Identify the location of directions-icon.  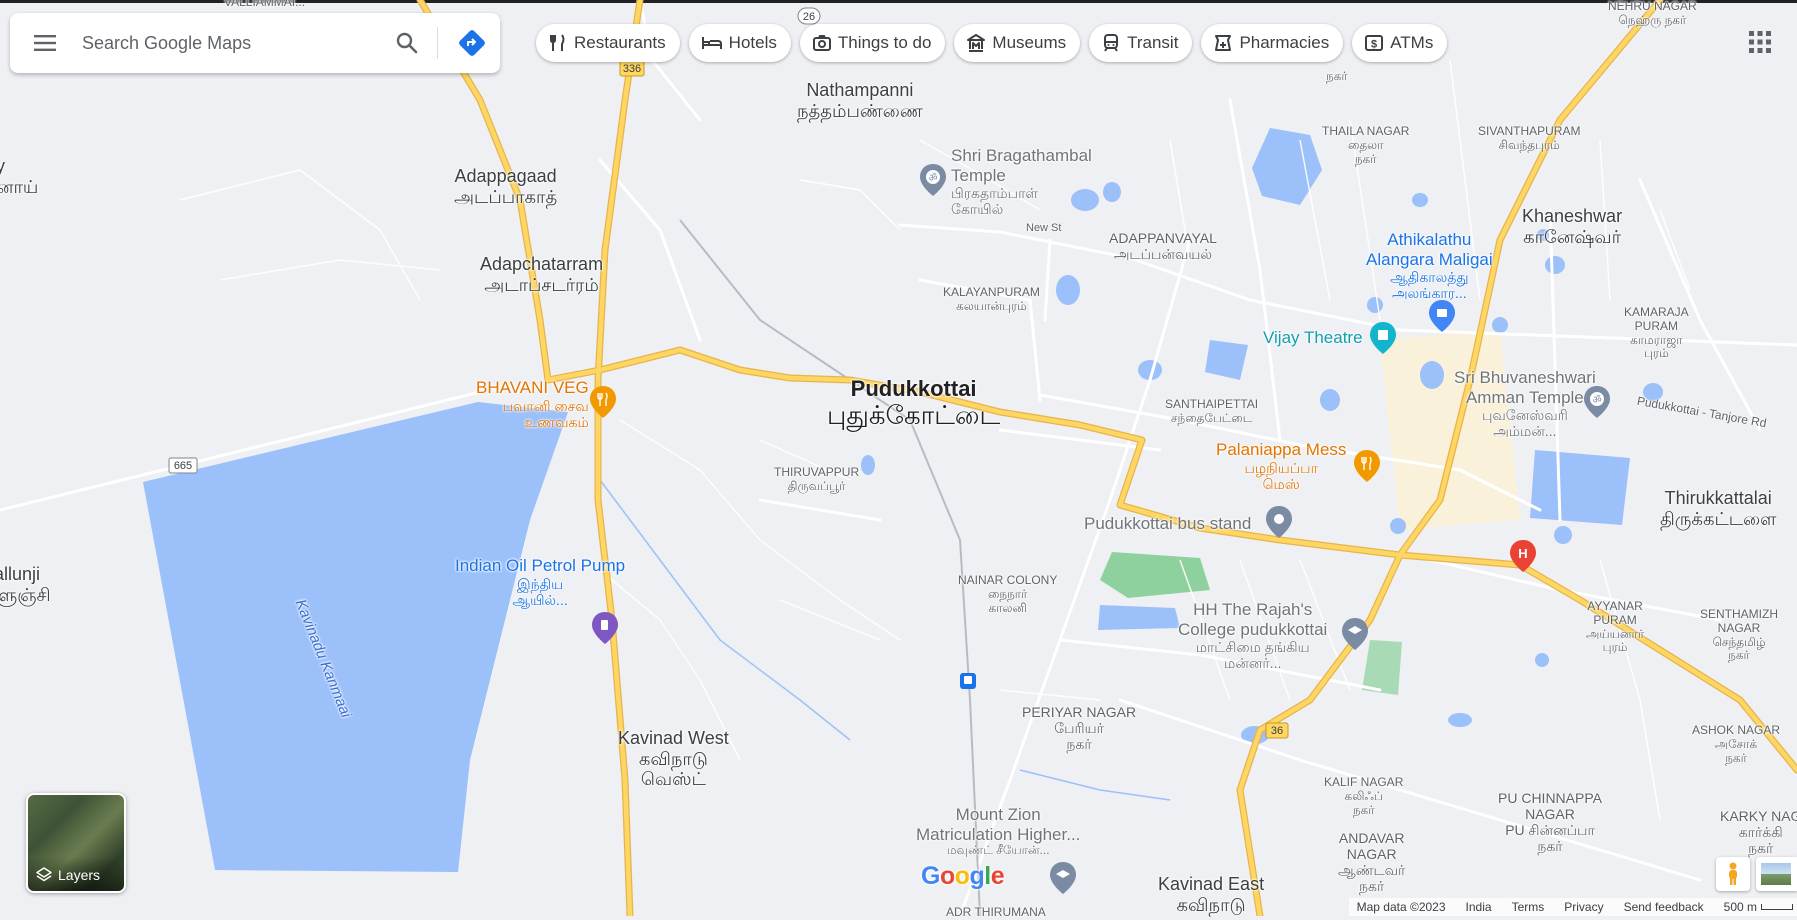
(472, 43).